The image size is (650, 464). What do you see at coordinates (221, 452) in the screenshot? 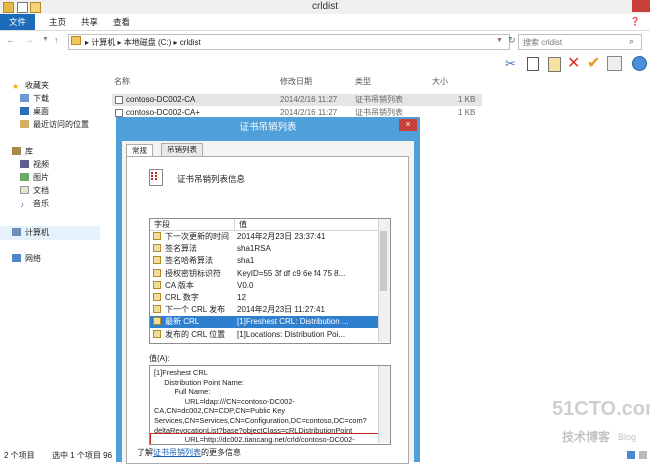
I see `learn-more-suffix: 的更多信息` at bounding box center [221, 452].